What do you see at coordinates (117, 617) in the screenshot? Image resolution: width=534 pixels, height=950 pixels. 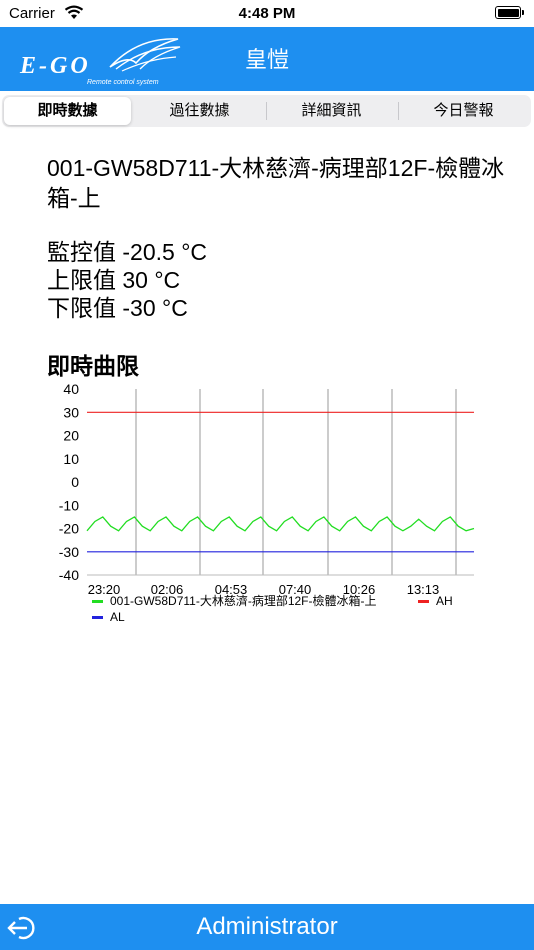 I see `legend-label: AL` at bounding box center [117, 617].